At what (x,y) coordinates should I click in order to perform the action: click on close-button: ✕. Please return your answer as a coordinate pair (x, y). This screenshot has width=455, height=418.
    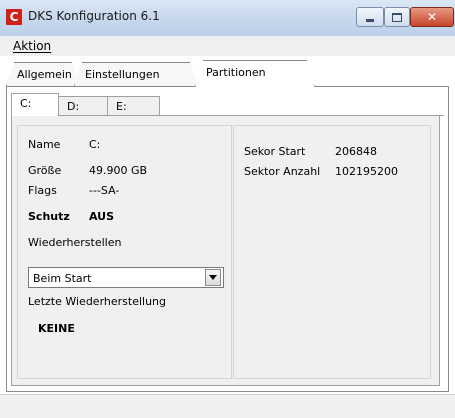
    Looking at the image, I should click on (432, 17).